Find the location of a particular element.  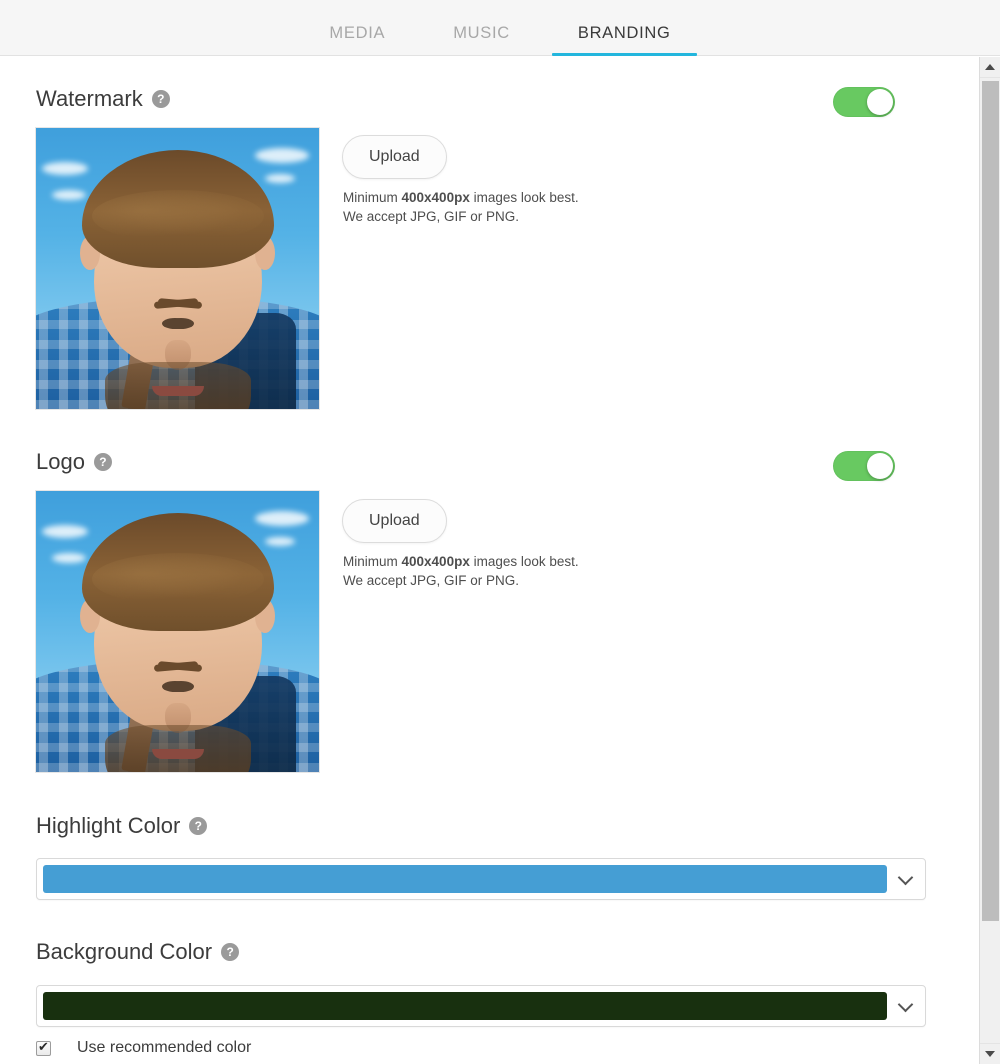

triangle-down-icon is located at coordinates (990, 1054).